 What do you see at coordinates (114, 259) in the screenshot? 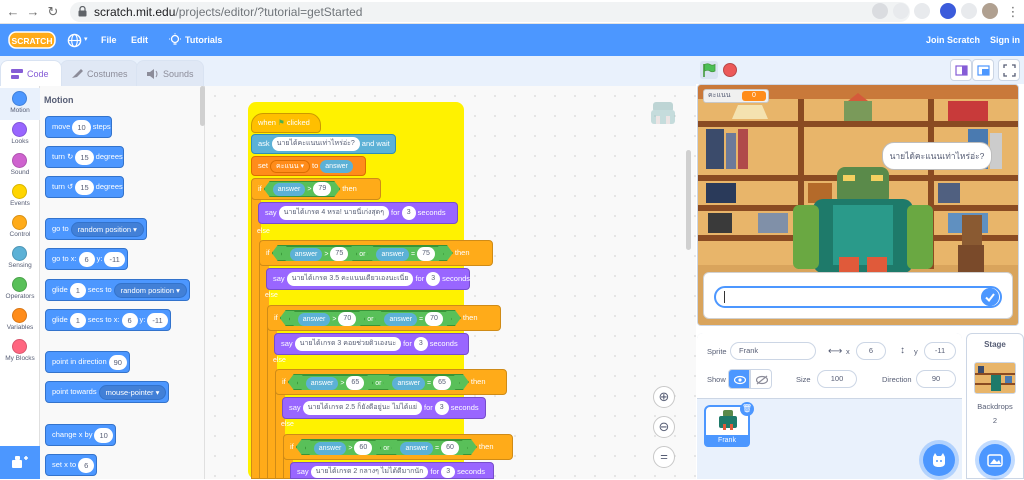
I see `go-to-y-input: -11` at bounding box center [114, 259].